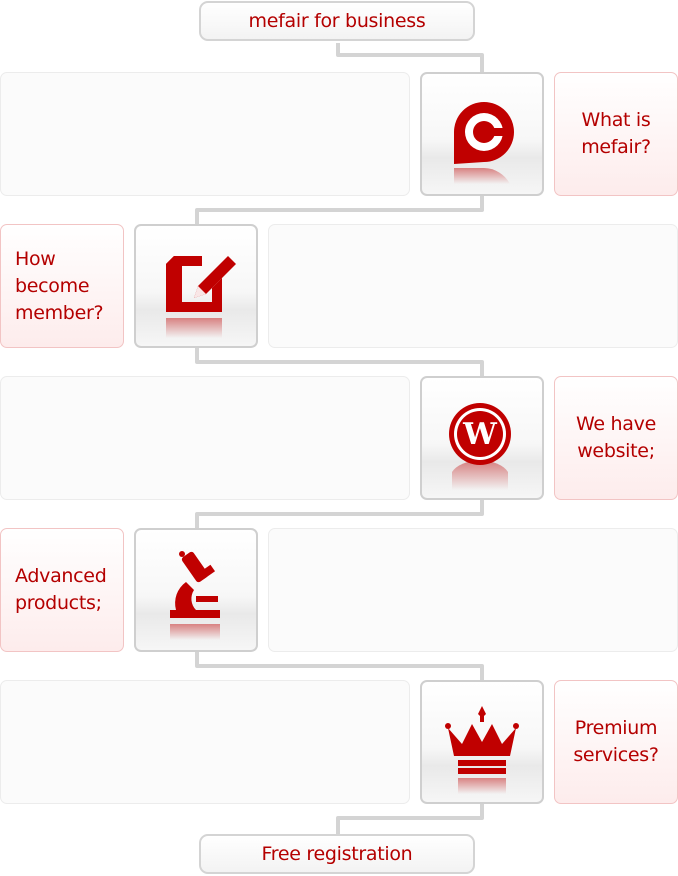 This screenshot has width=678, height=876. I want to click on crown-icon, so click(482, 750).